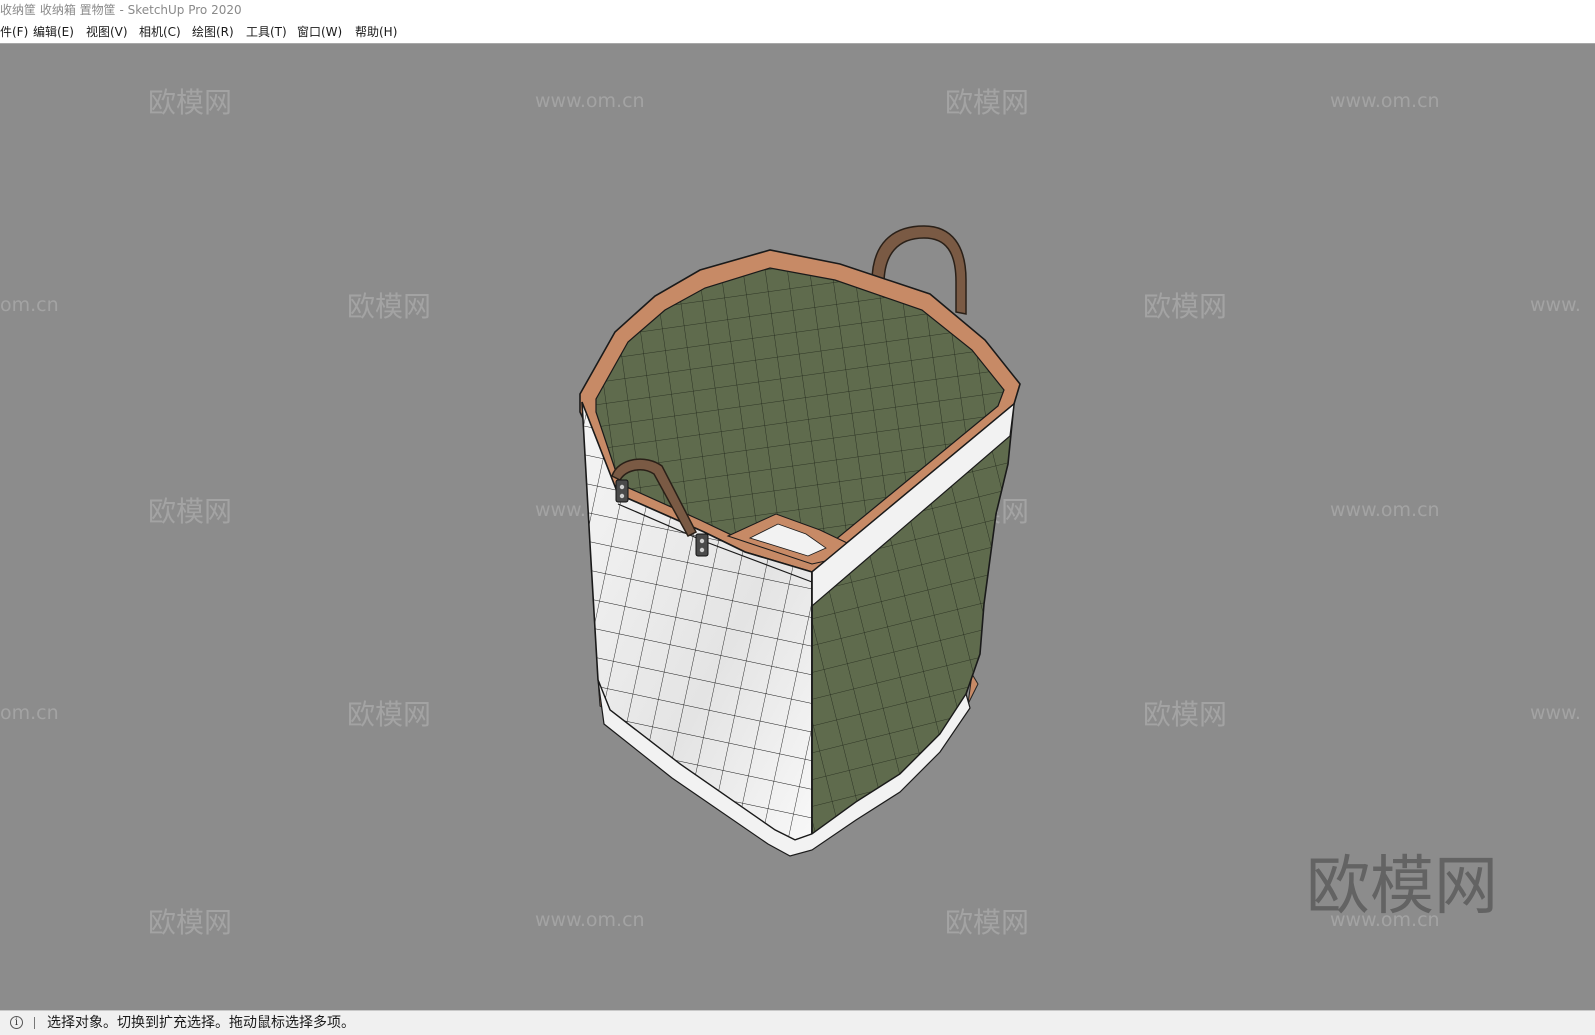 The height and width of the screenshot is (1035, 1595). What do you see at coordinates (16, 1022) in the screenshot?
I see `info-circle-icon: i` at bounding box center [16, 1022].